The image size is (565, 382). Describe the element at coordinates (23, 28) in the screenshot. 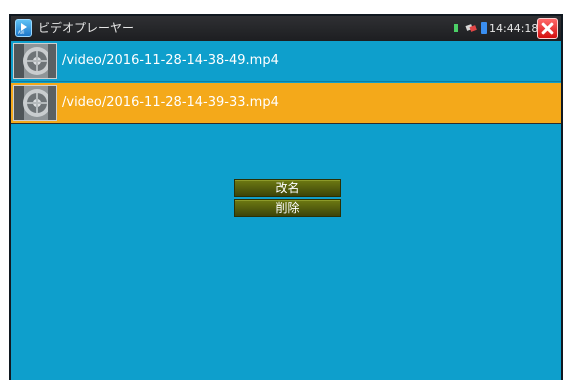

I see `app-icon: AVI` at that location.